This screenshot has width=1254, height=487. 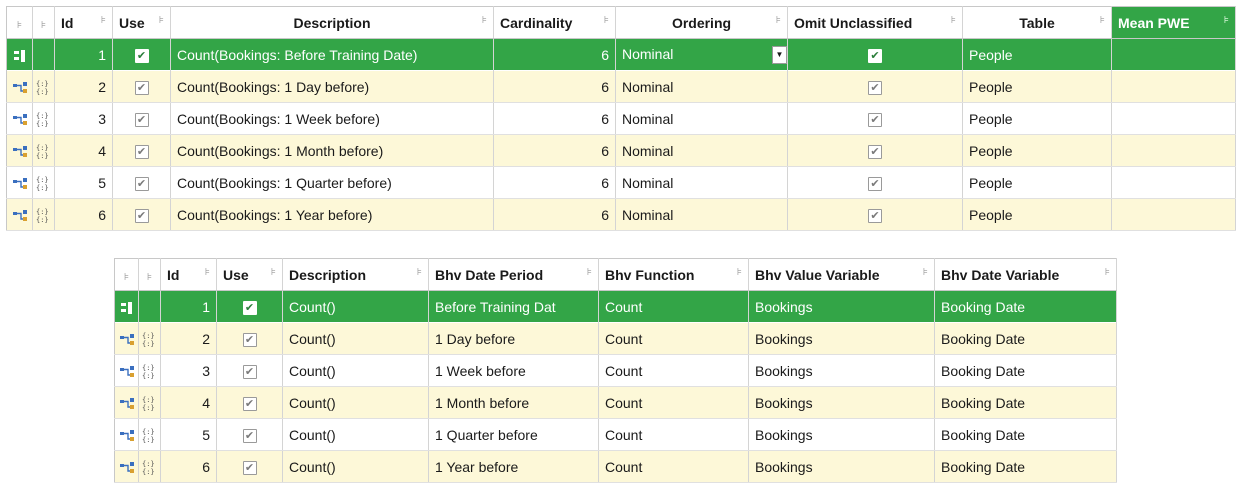 What do you see at coordinates (249, 274) in the screenshot?
I see `header-use: Use ⊧` at bounding box center [249, 274].